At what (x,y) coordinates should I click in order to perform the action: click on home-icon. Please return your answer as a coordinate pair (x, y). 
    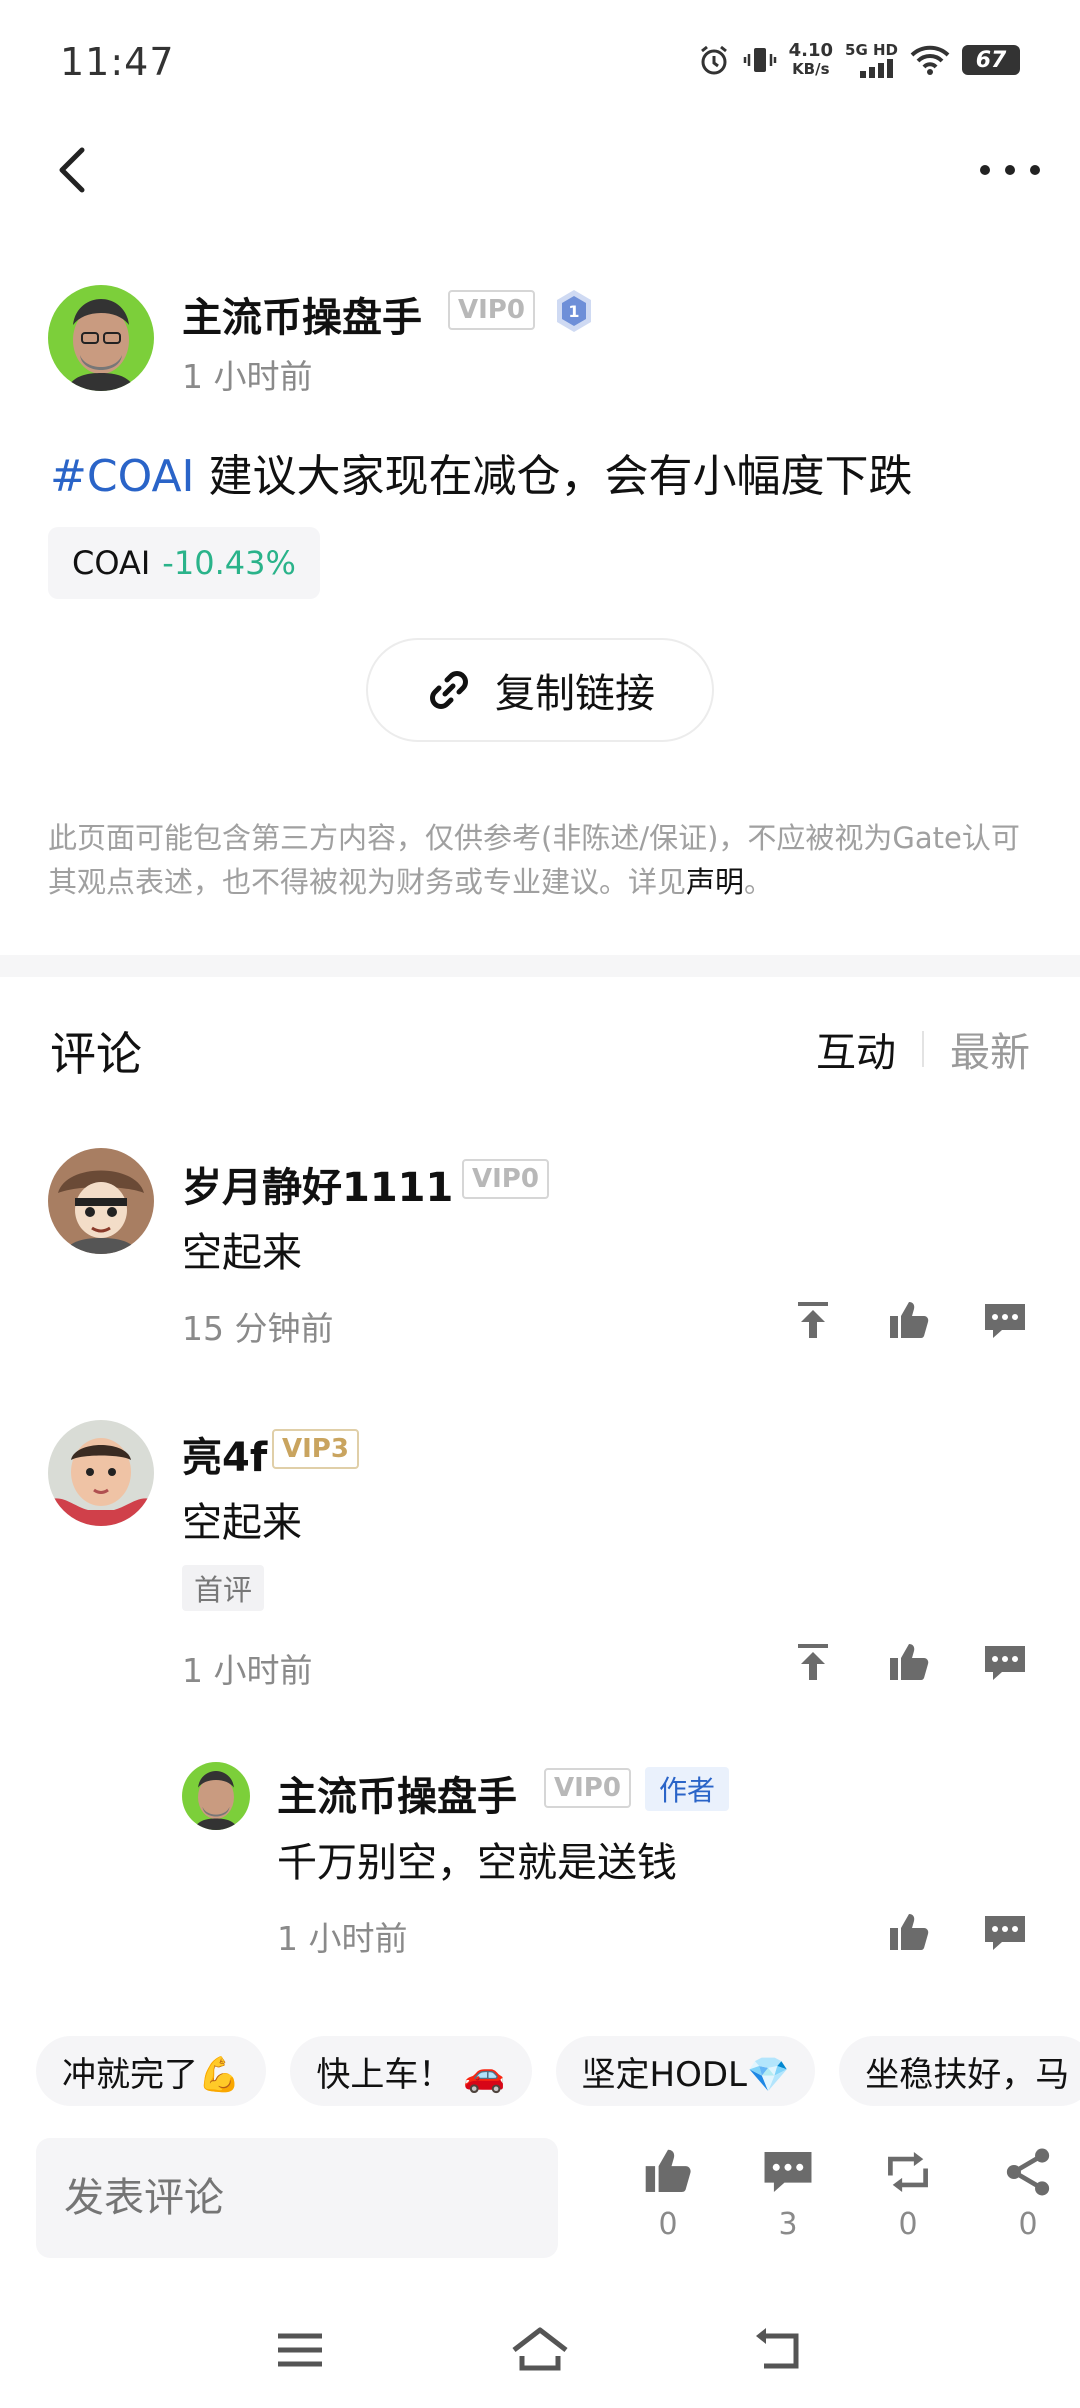
    Looking at the image, I should click on (540, 2349).